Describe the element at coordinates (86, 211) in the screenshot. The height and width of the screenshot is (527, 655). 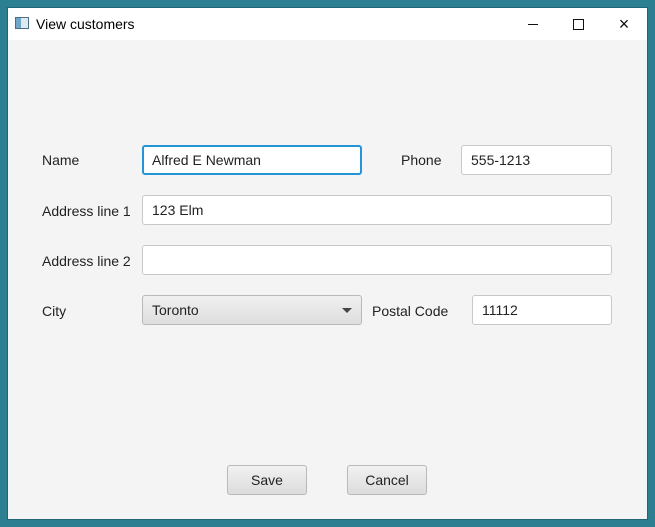
I see `address-line-1-label: Address line 1` at that location.